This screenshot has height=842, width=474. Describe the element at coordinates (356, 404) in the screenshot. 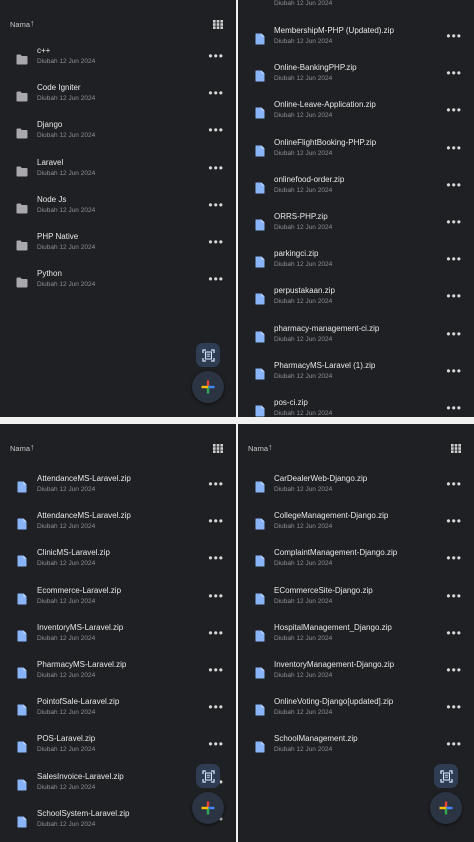

I see `file-row: pos-ci.zip Diubah 12 Jun 2024 •••` at that location.